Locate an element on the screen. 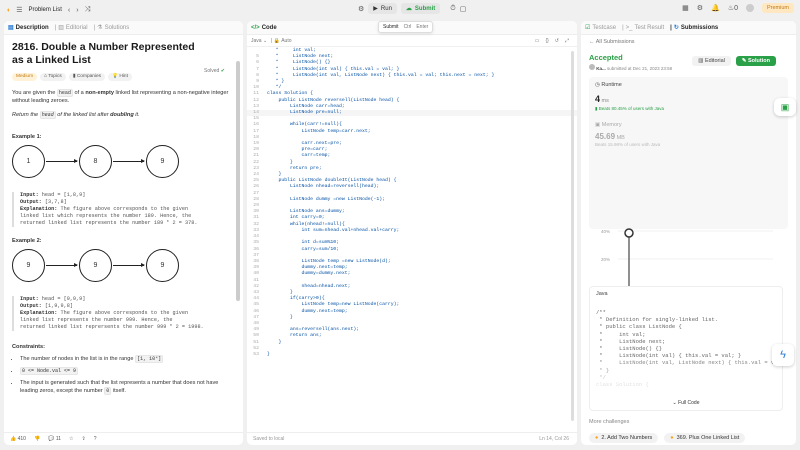 This screenshot has width=800, height=450. full-code-button: ⌄ Full Code is located at coordinates (686, 403).